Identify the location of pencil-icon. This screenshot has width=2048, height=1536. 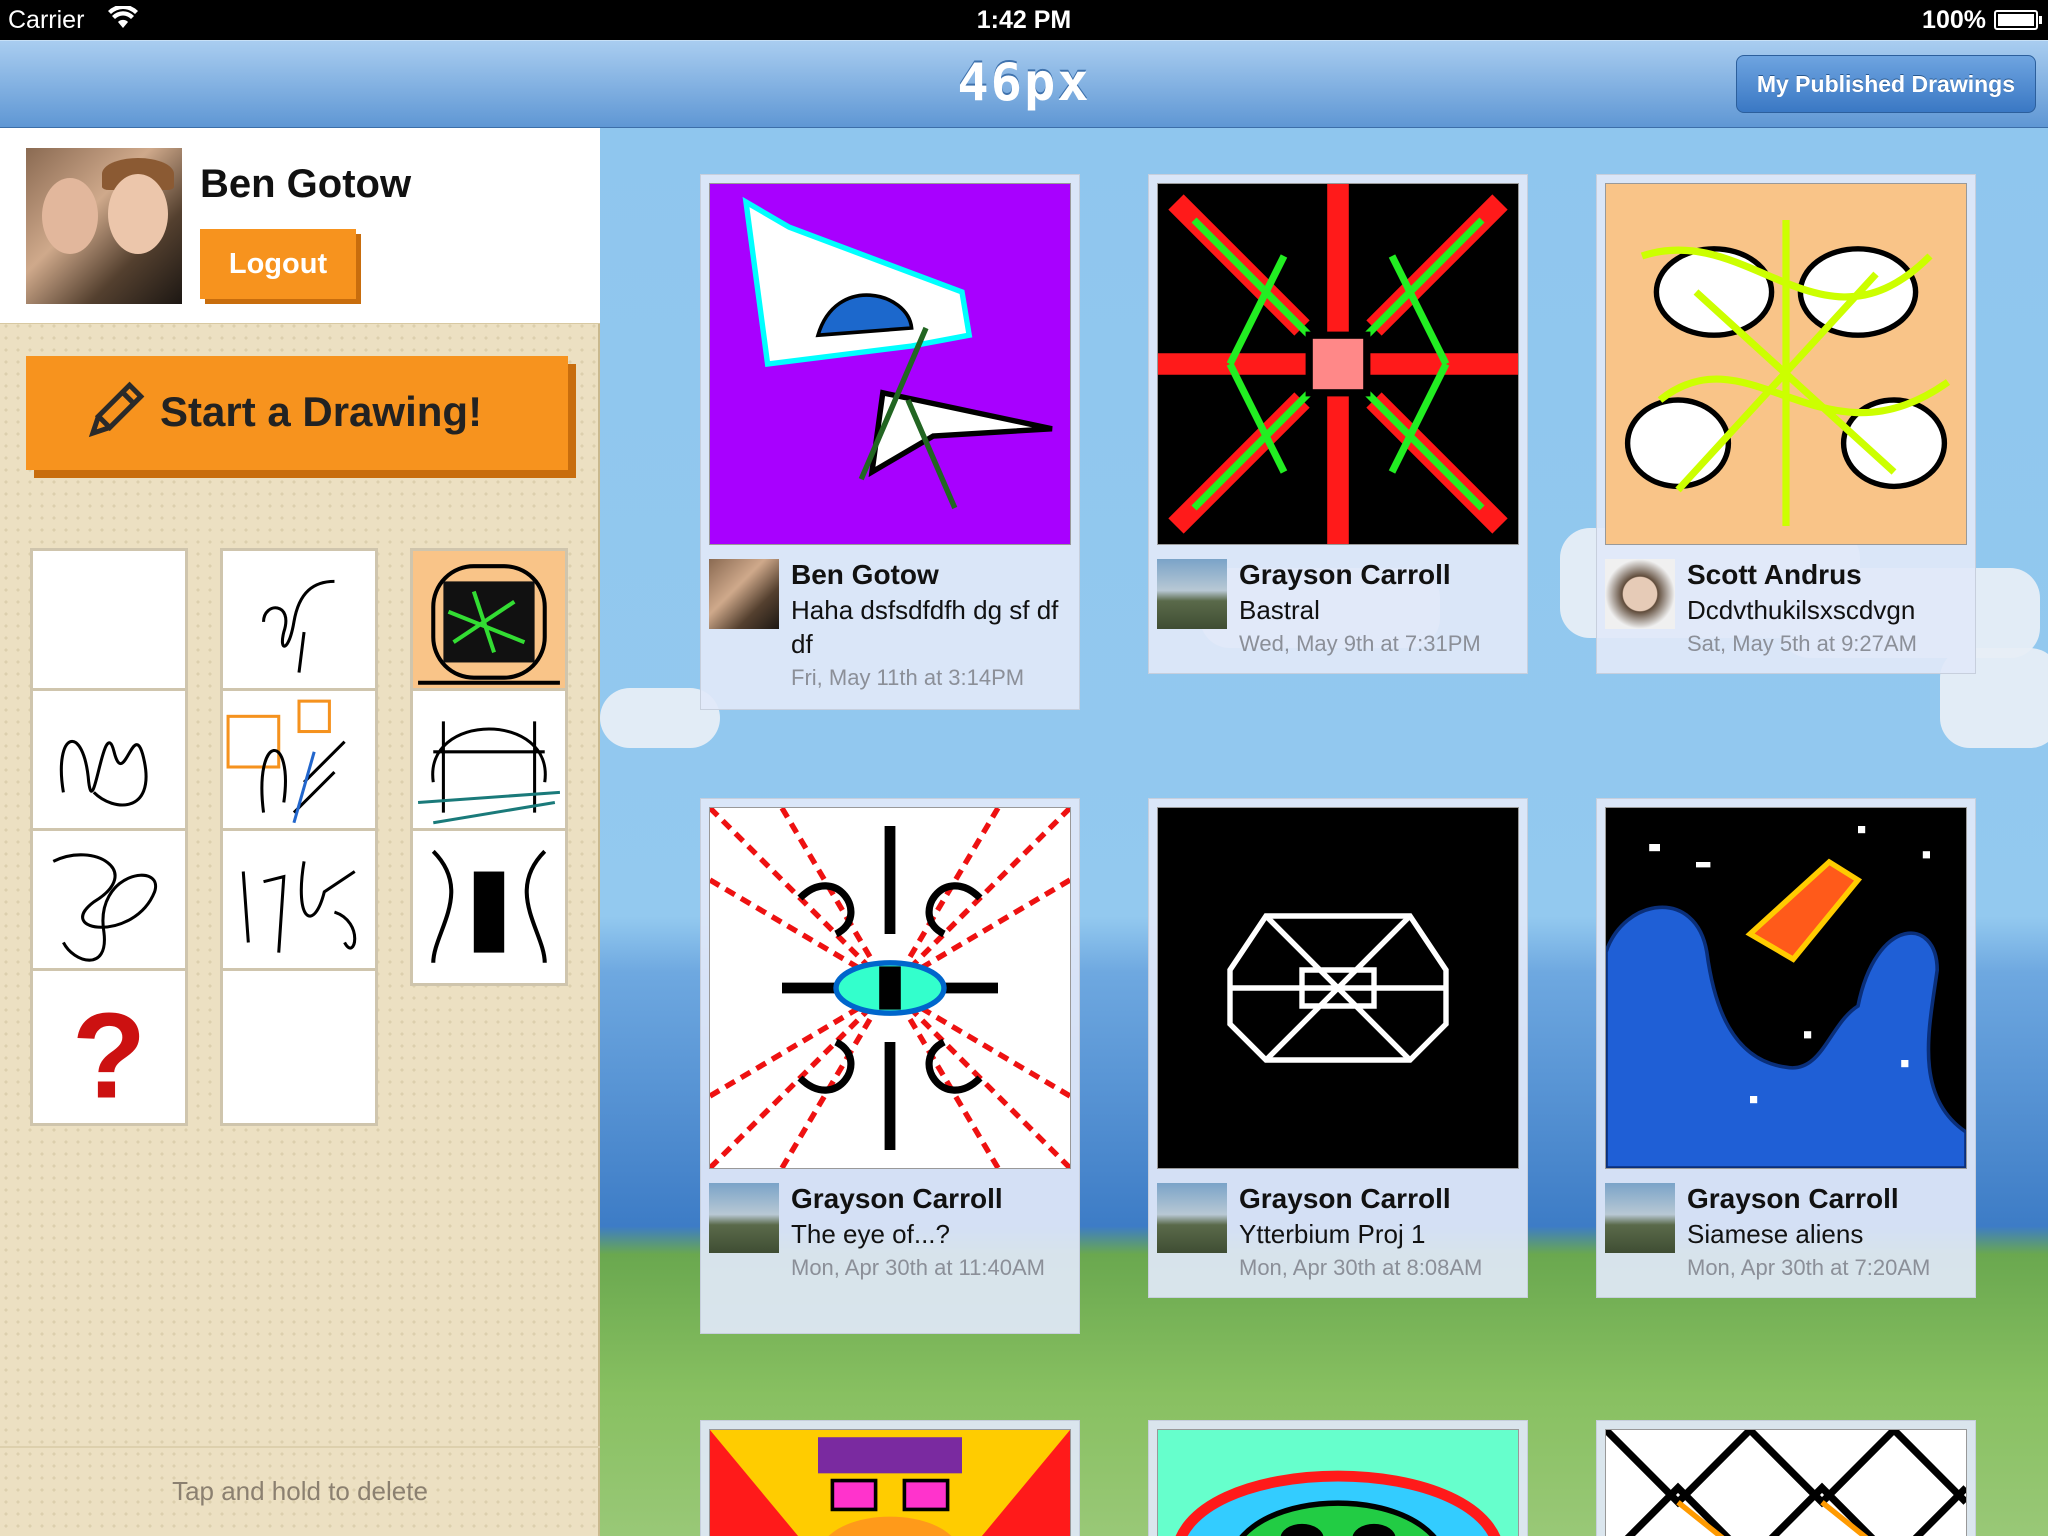
(114, 417).